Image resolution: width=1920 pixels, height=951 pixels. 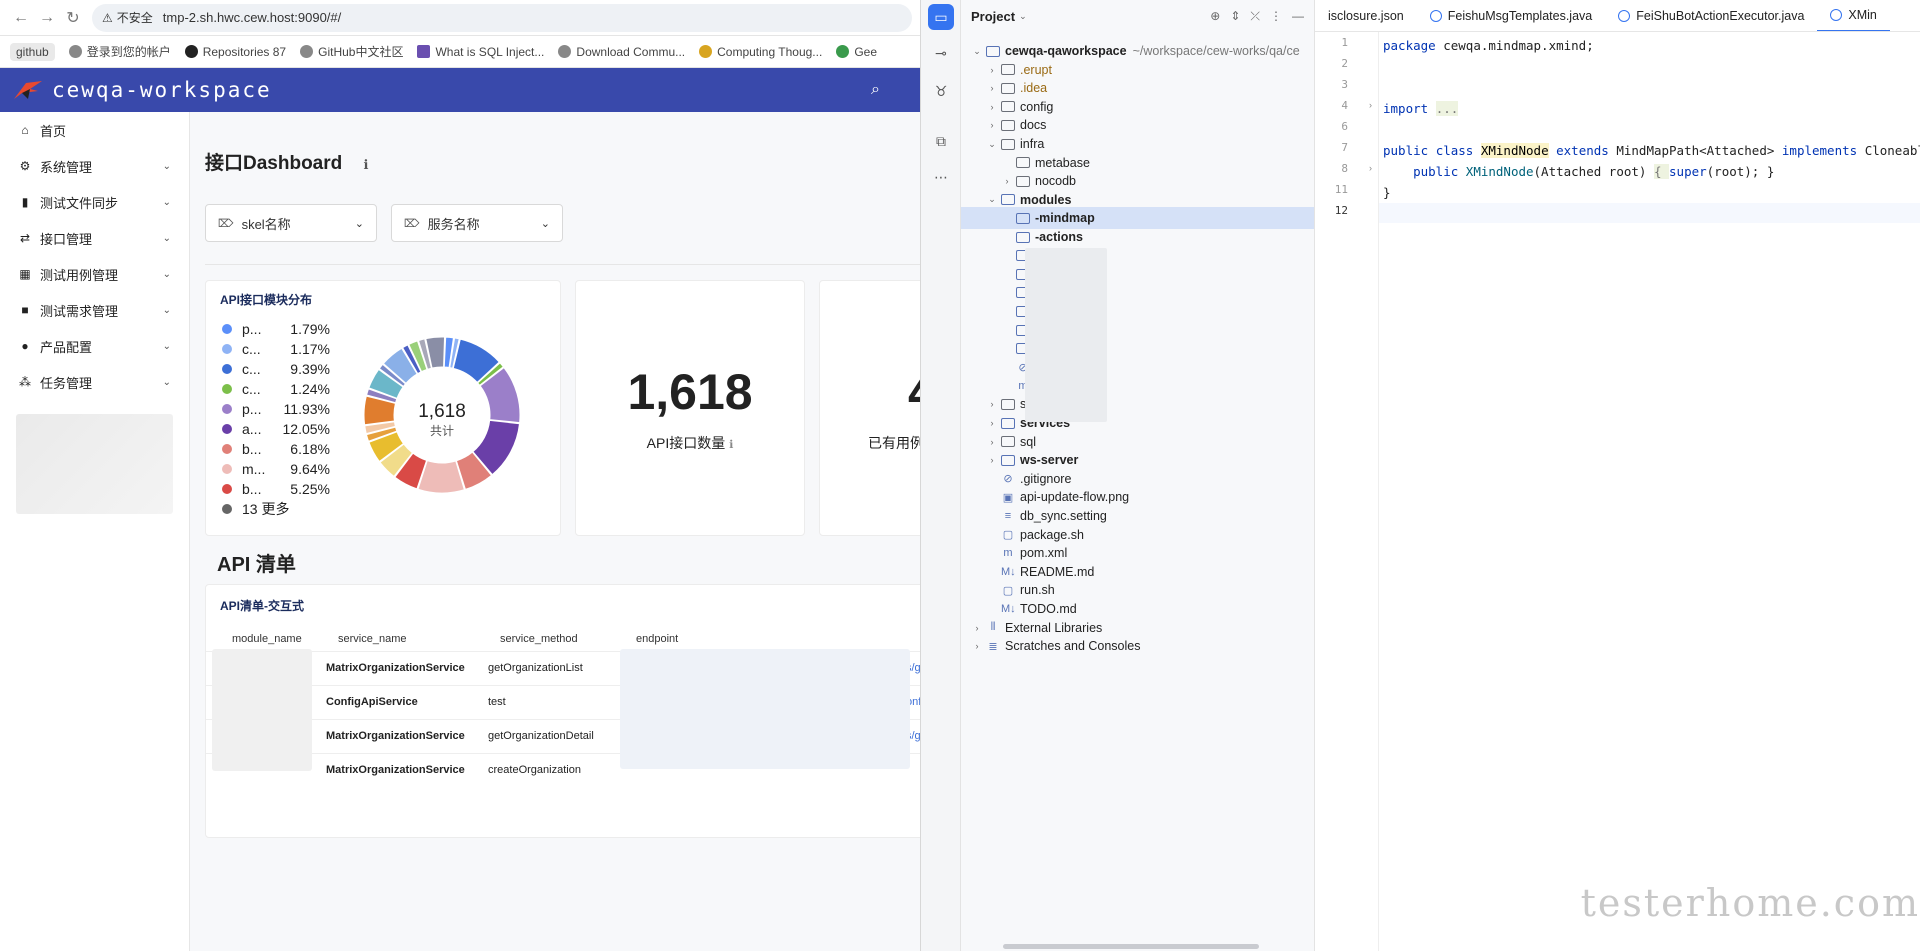 I want to click on pull-request-icon: ♉, so click(x=941, y=91).